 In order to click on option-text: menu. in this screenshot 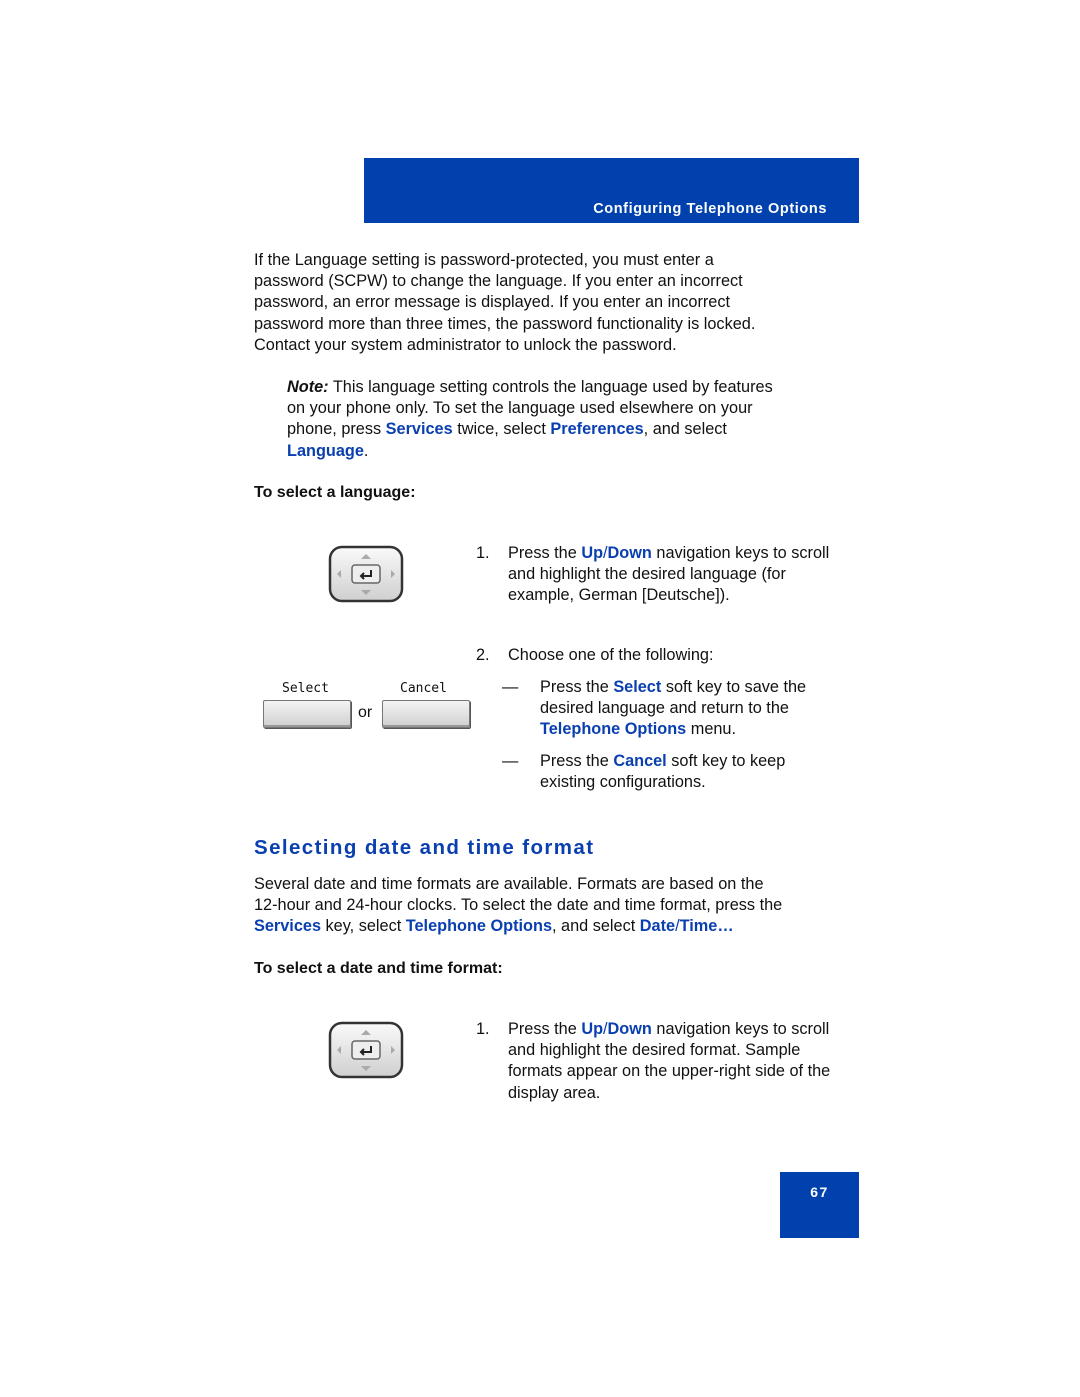, I will do `click(711, 729)`.